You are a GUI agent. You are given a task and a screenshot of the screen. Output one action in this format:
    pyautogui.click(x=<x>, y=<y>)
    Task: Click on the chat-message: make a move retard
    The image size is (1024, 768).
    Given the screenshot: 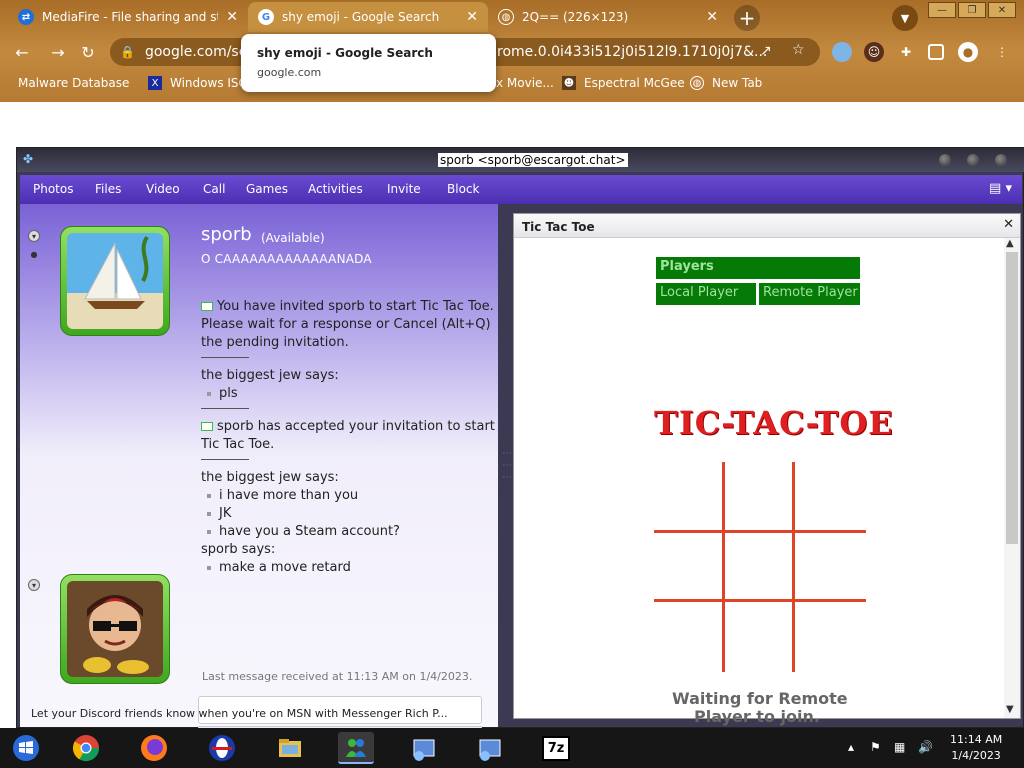 What is the action you would take?
    pyautogui.click(x=351, y=568)
    